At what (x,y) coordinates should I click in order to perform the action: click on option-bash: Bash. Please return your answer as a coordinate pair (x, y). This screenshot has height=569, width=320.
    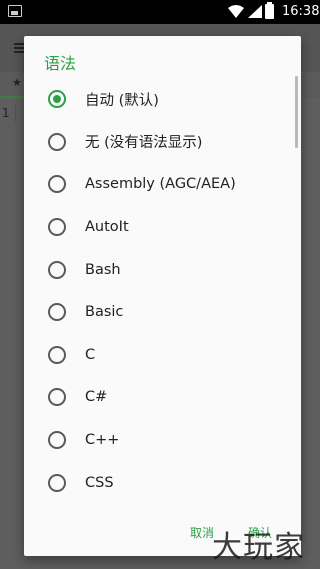
    Looking at the image, I should click on (162, 269).